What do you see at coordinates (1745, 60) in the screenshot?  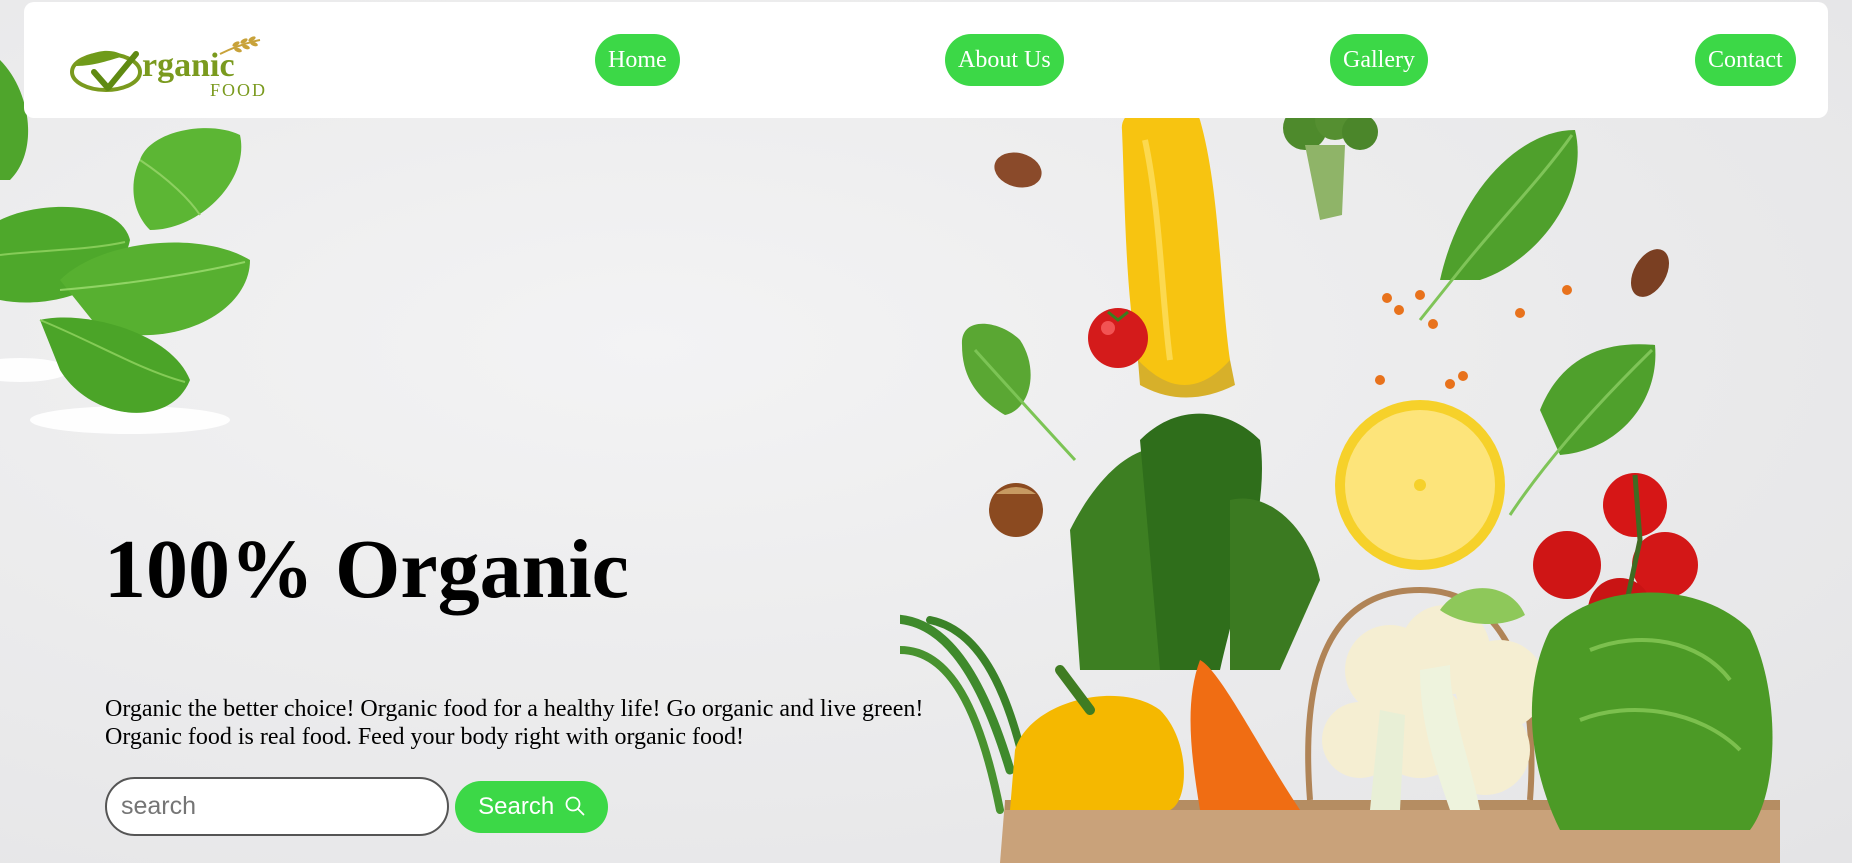 I see `nav-contact-button: Contact` at bounding box center [1745, 60].